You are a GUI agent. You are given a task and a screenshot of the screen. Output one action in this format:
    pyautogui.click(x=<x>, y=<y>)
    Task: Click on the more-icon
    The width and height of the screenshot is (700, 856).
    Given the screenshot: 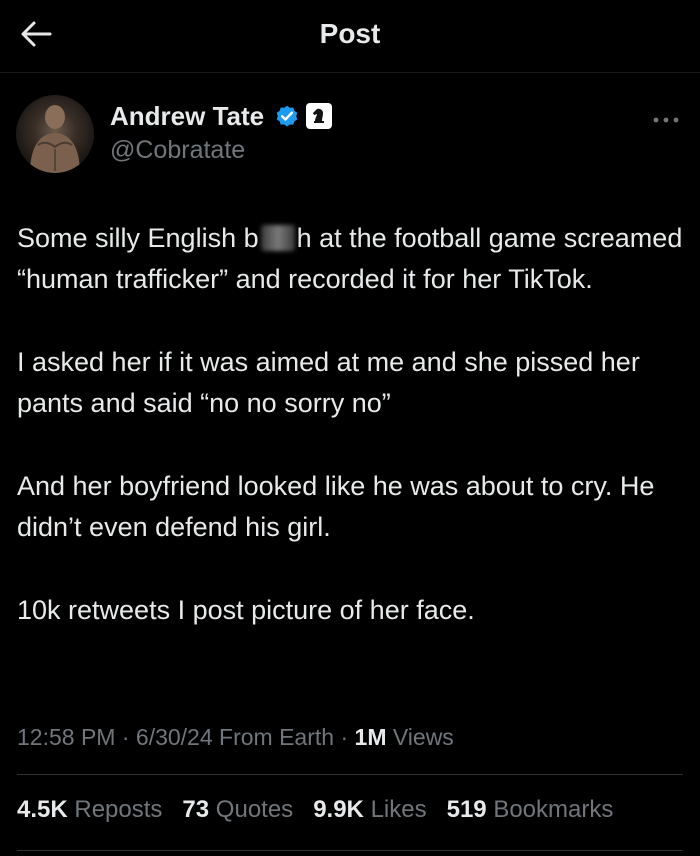 What is the action you would take?
    pyautogui.click(x=666, y=120)
    